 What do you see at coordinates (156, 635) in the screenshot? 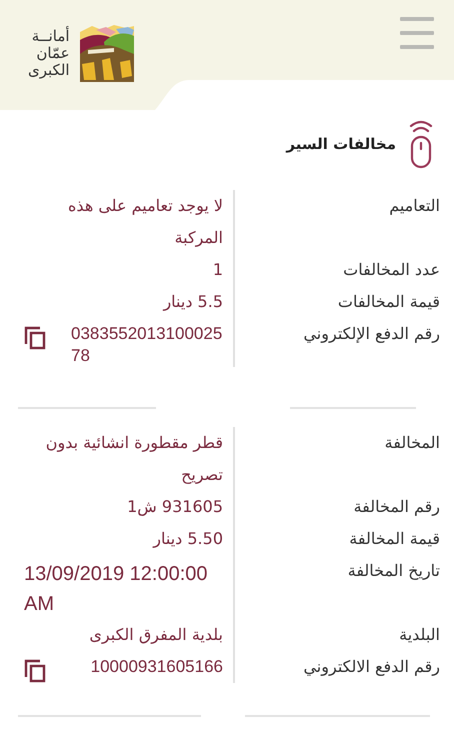
I see `field-value: بلدية المفرق الكبرى` at bounding box center [156, 635].